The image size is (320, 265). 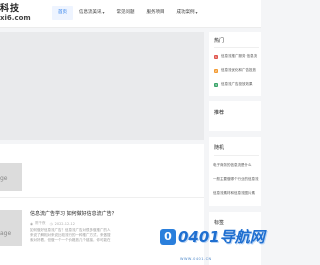 I want to click on nav-item-home: 首页, so click(x=62, y=13).